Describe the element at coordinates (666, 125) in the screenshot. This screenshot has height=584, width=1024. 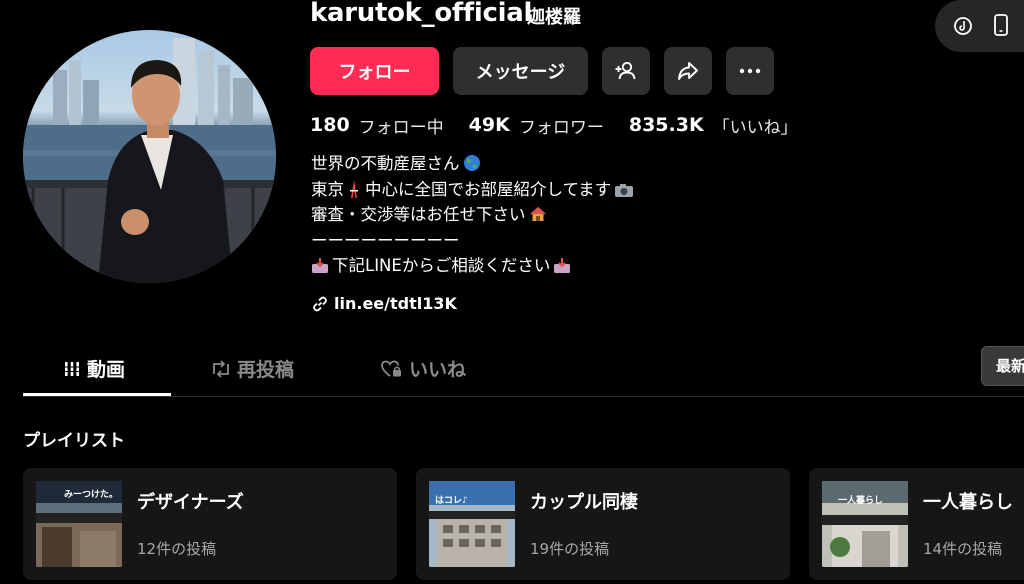
I see `likes-count: 835.3K` at that location.